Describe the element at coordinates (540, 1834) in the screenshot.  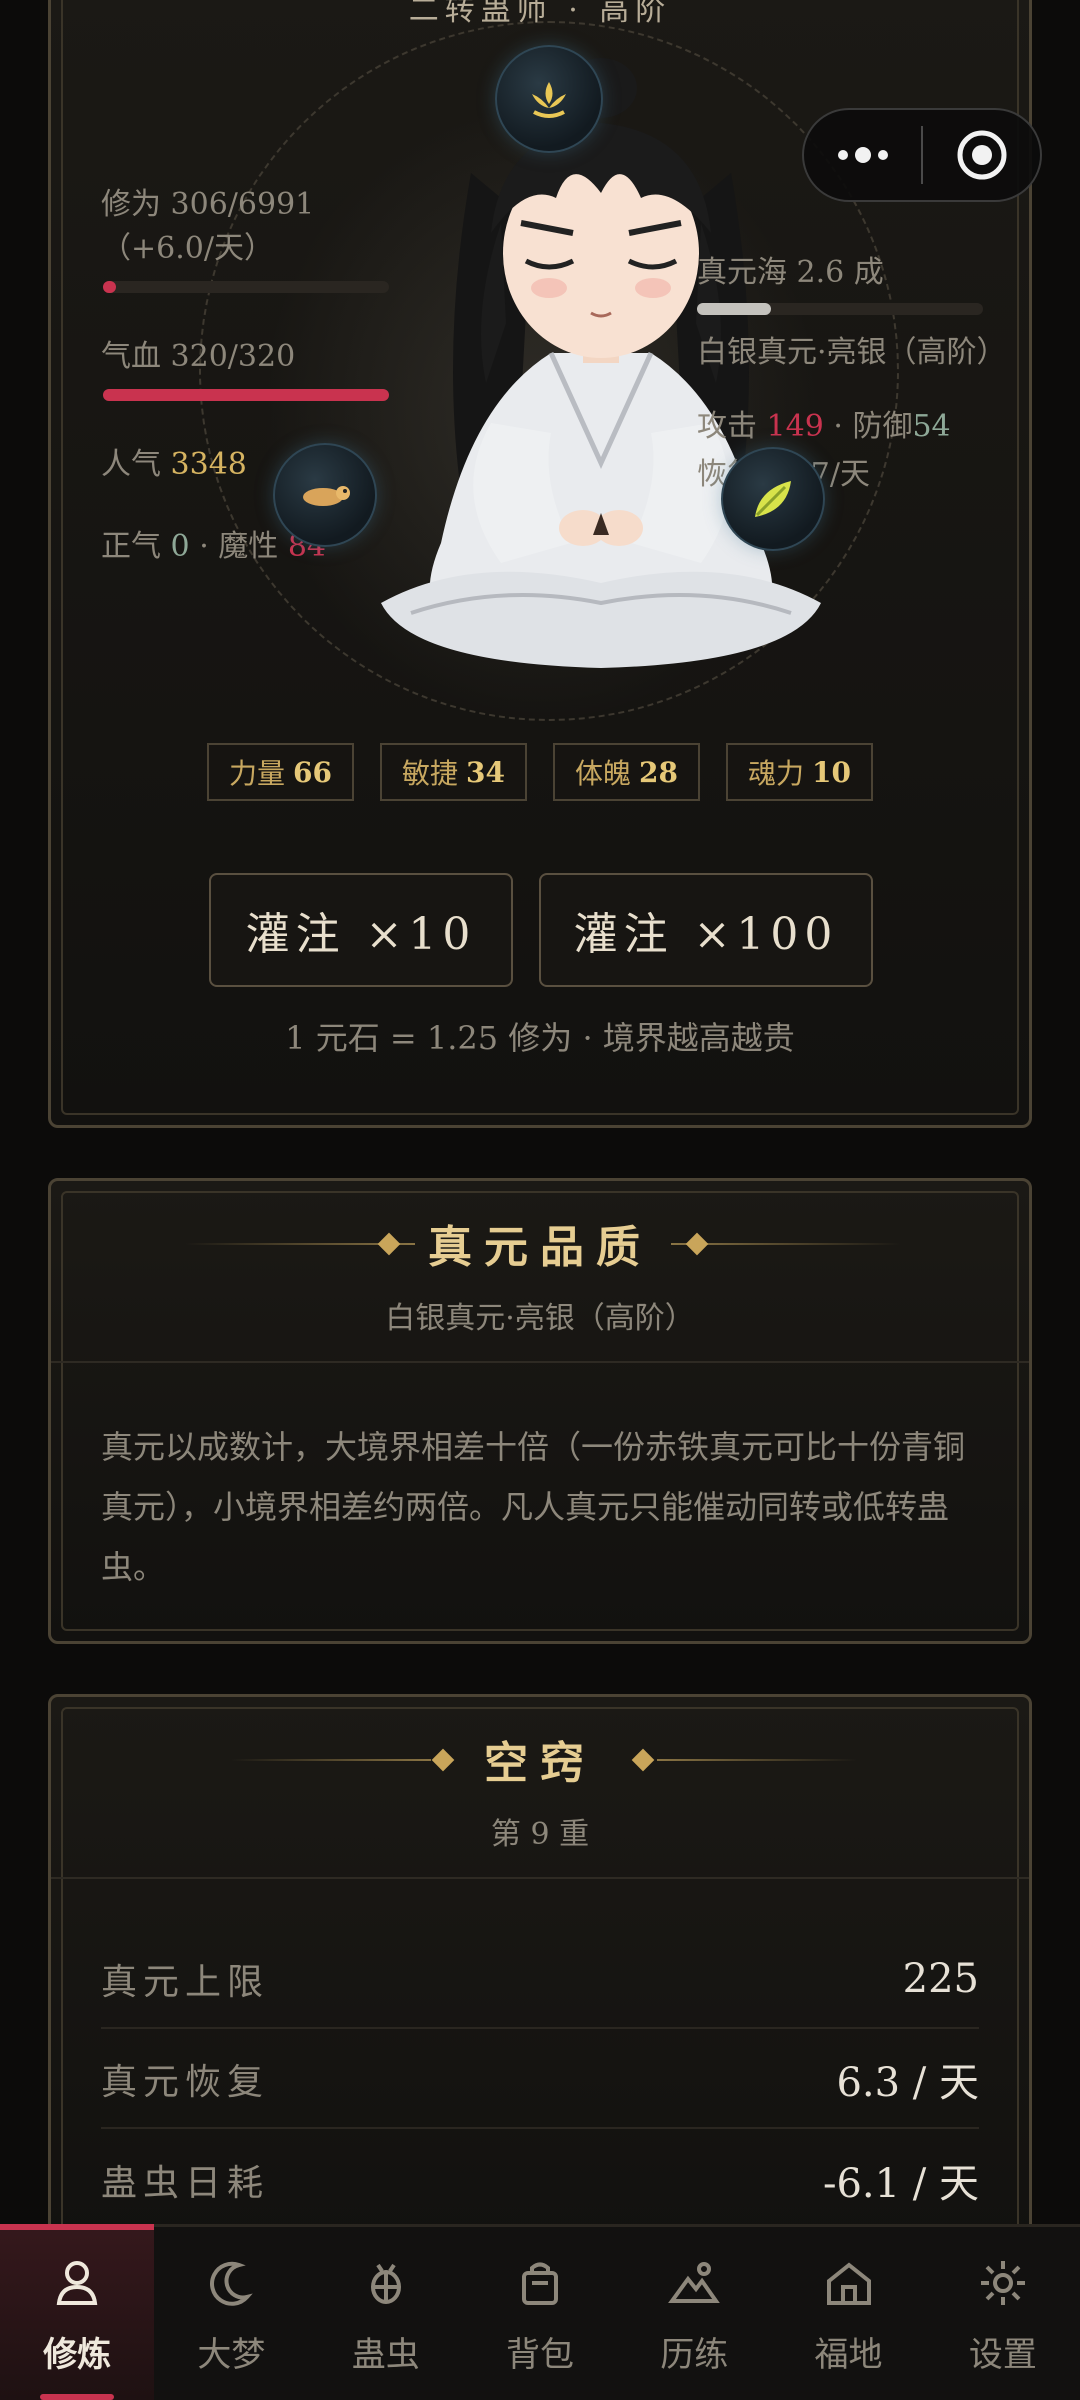
I see `section-subtitle: 第 9 重` at that location.